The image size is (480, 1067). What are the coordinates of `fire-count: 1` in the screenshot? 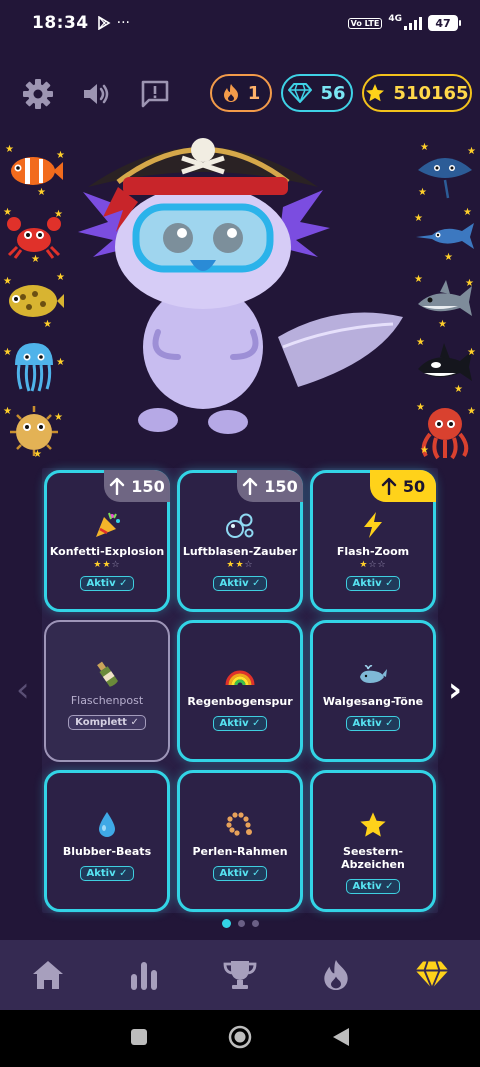 It's located at (254, 93).